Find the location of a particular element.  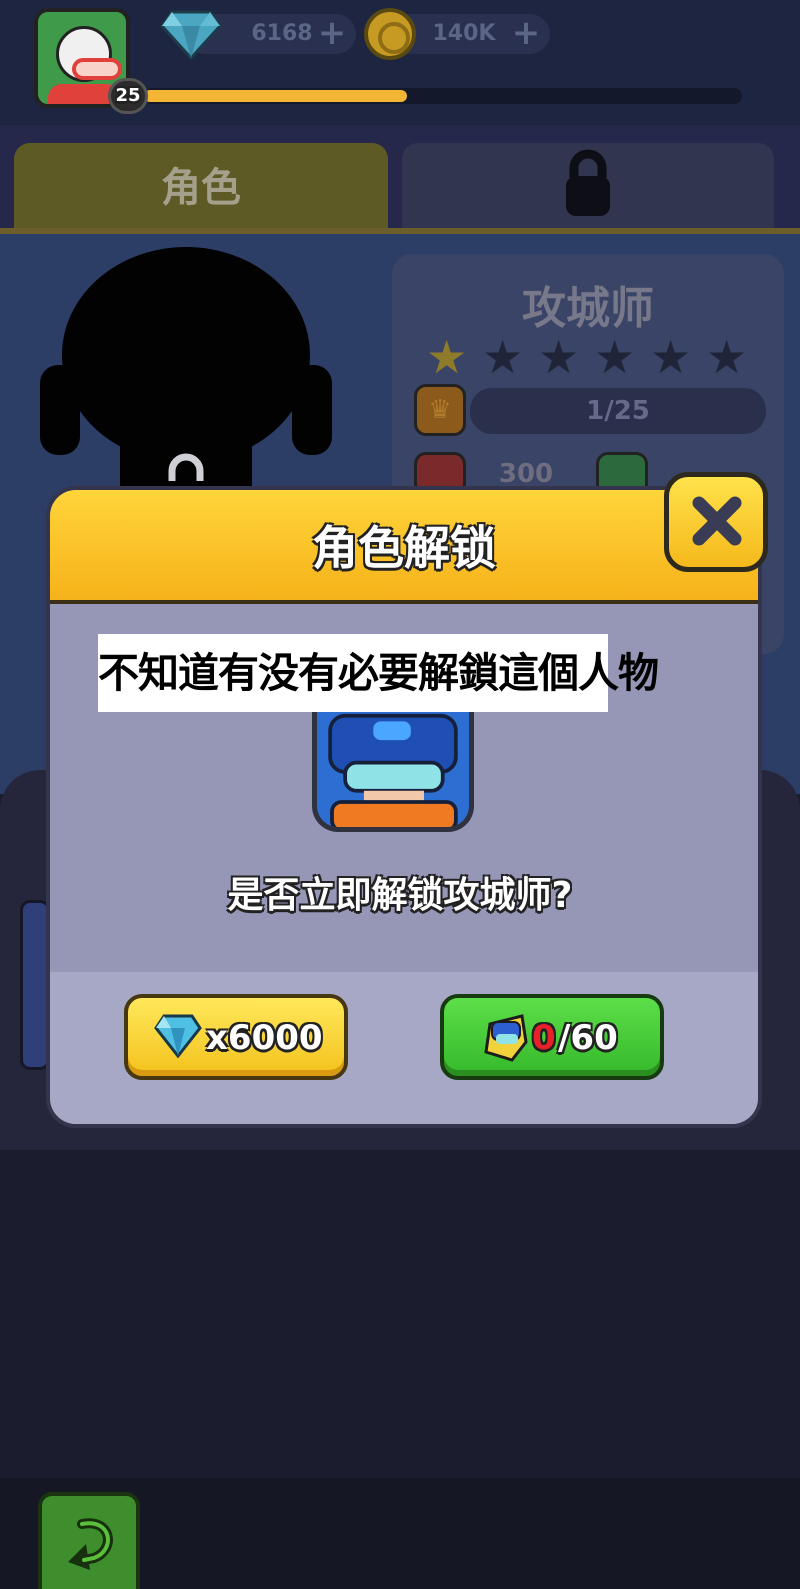

siege-engineer-portrait-icon is located at coordinates (393, 770).